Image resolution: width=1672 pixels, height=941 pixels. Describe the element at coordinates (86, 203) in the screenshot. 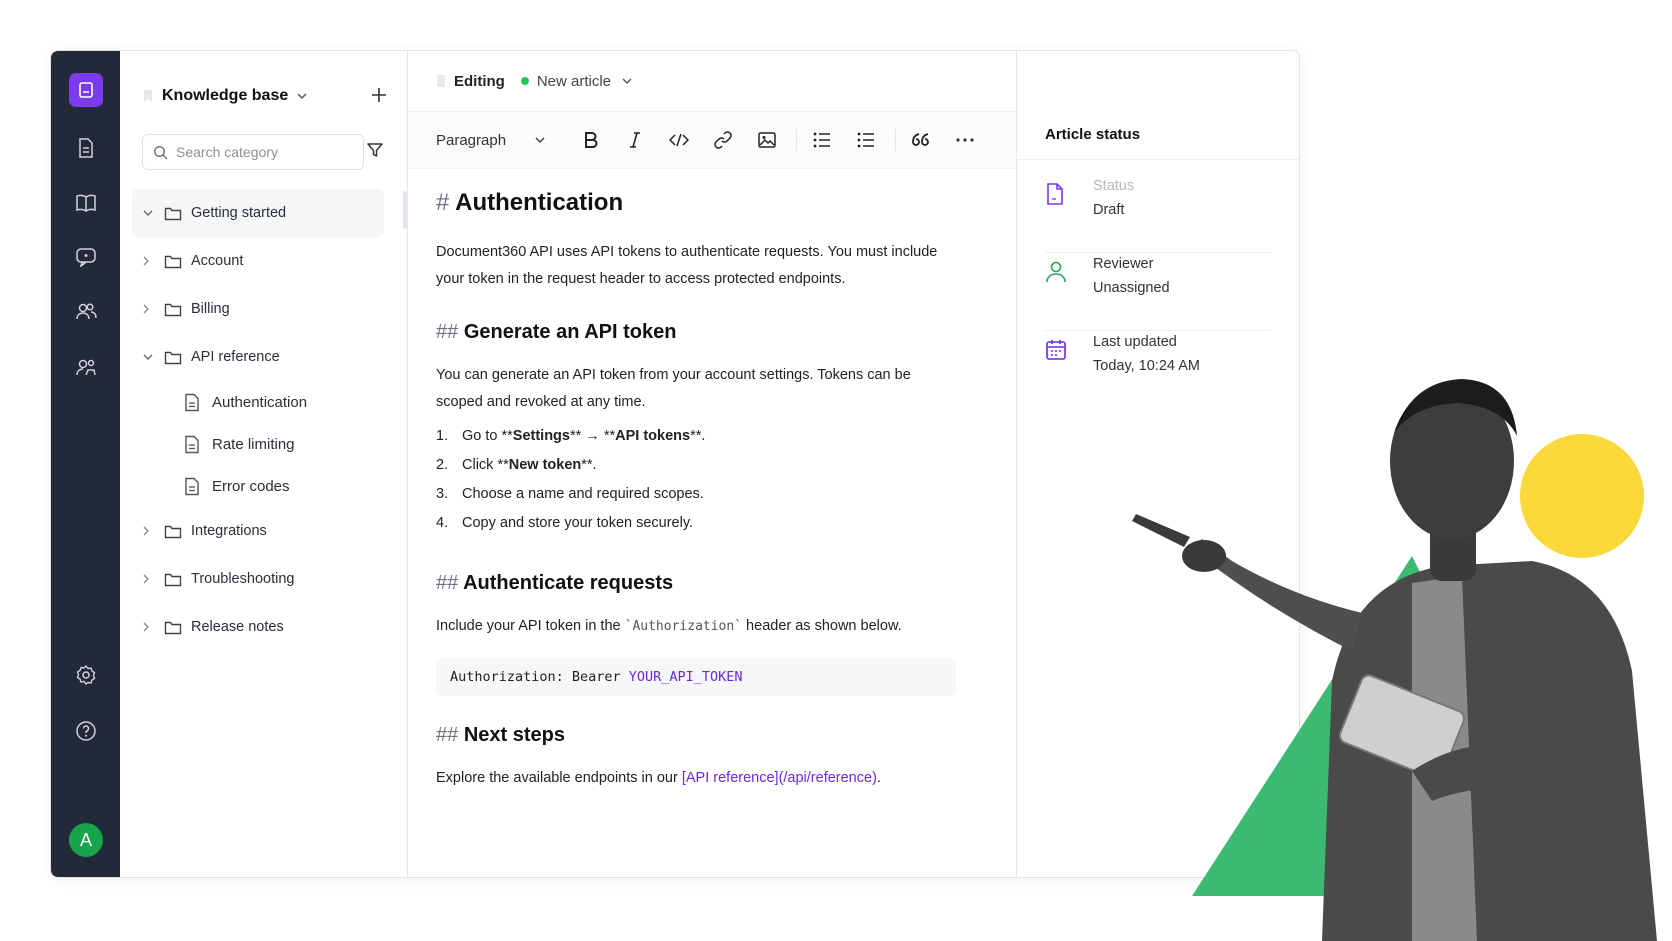

I see `book-icon` at that location.